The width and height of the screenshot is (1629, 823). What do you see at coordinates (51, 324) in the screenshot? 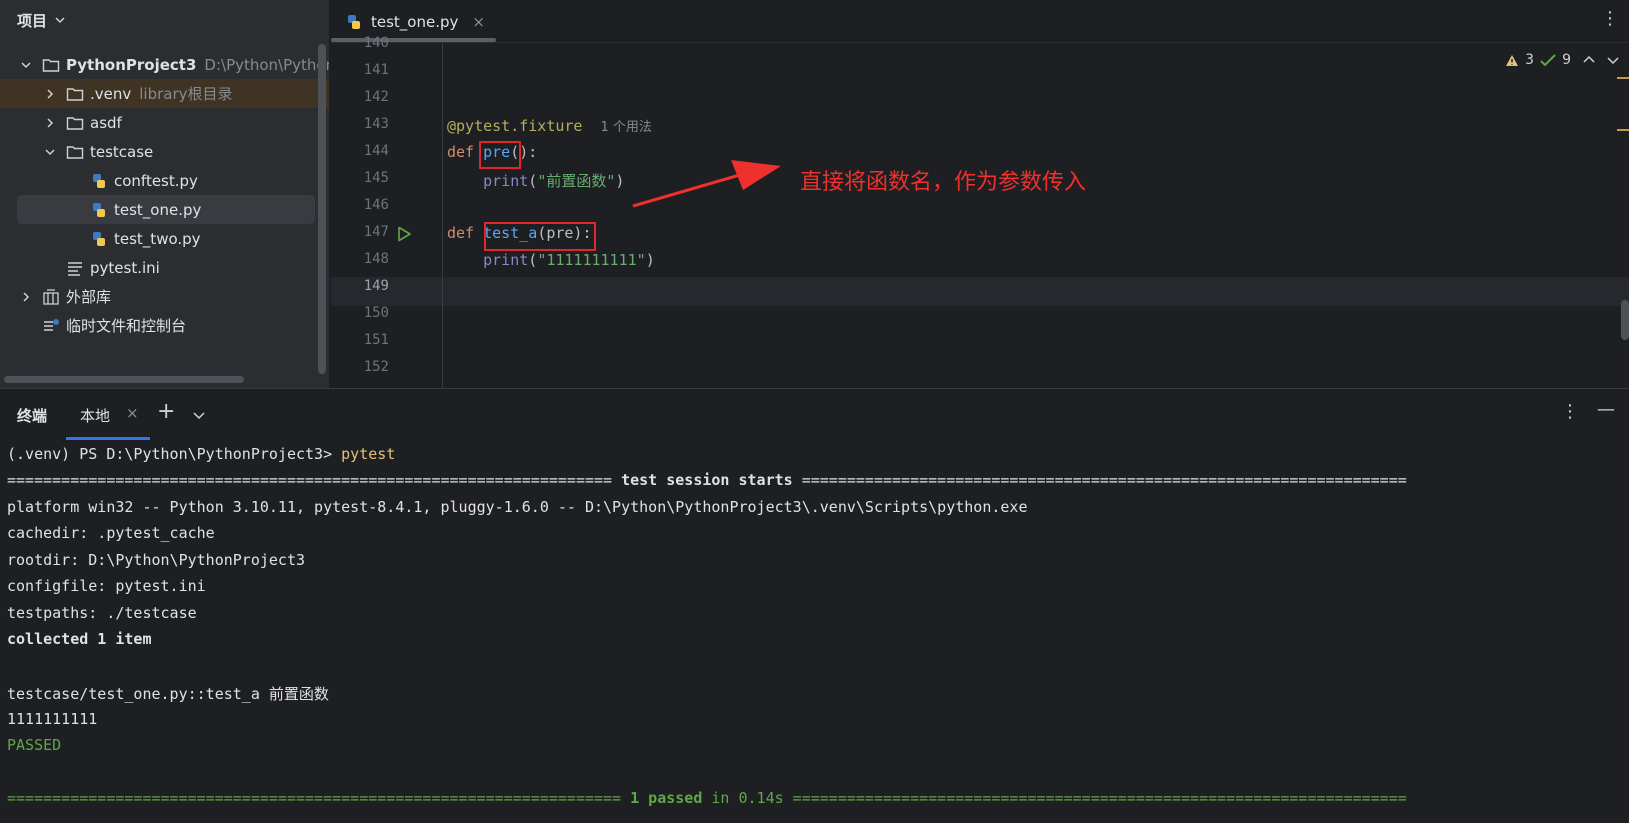
I see `scratches-icon` at bounding box center [51, 324].